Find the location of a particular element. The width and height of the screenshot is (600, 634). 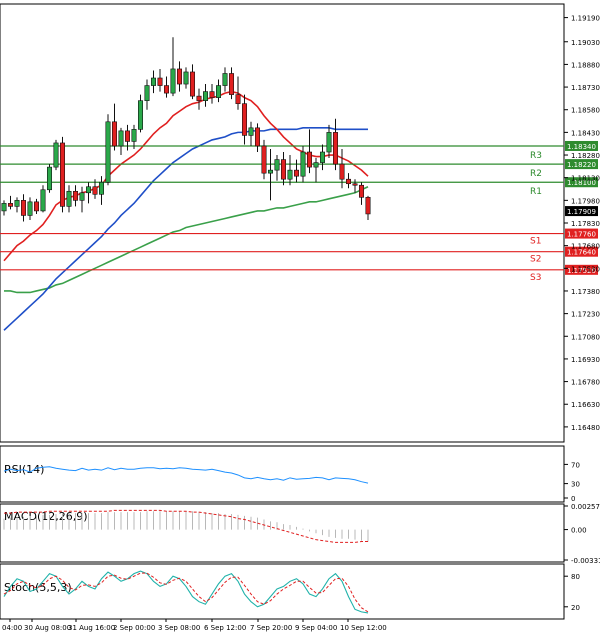

rsi-tick-label: 30 is located at coordinates (575, 485).